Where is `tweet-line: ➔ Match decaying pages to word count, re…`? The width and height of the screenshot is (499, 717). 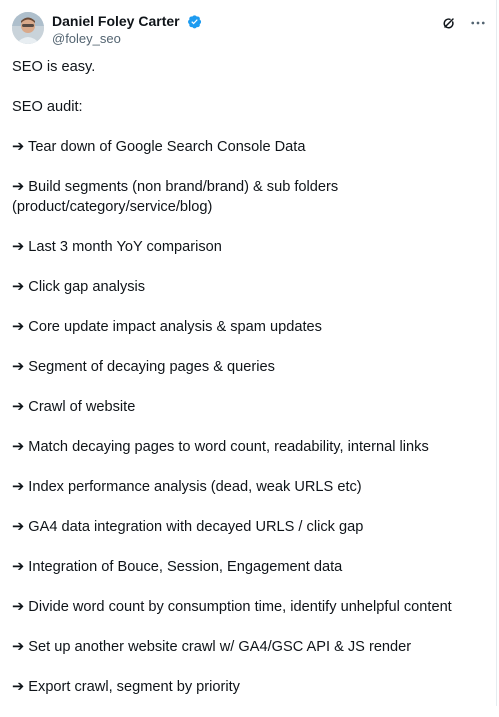 tweet-line: ➔ Match decaying pages to word count, re… is located at coordinates (220, 447).